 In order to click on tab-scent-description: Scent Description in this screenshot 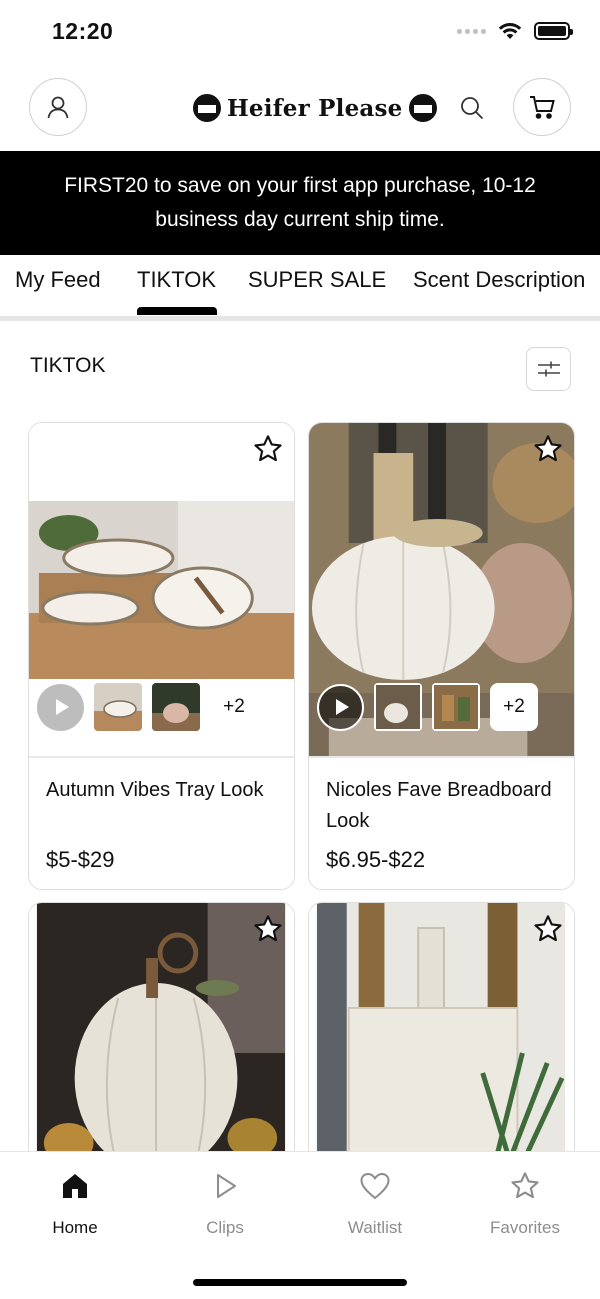, I will do `click(499, 280)`.